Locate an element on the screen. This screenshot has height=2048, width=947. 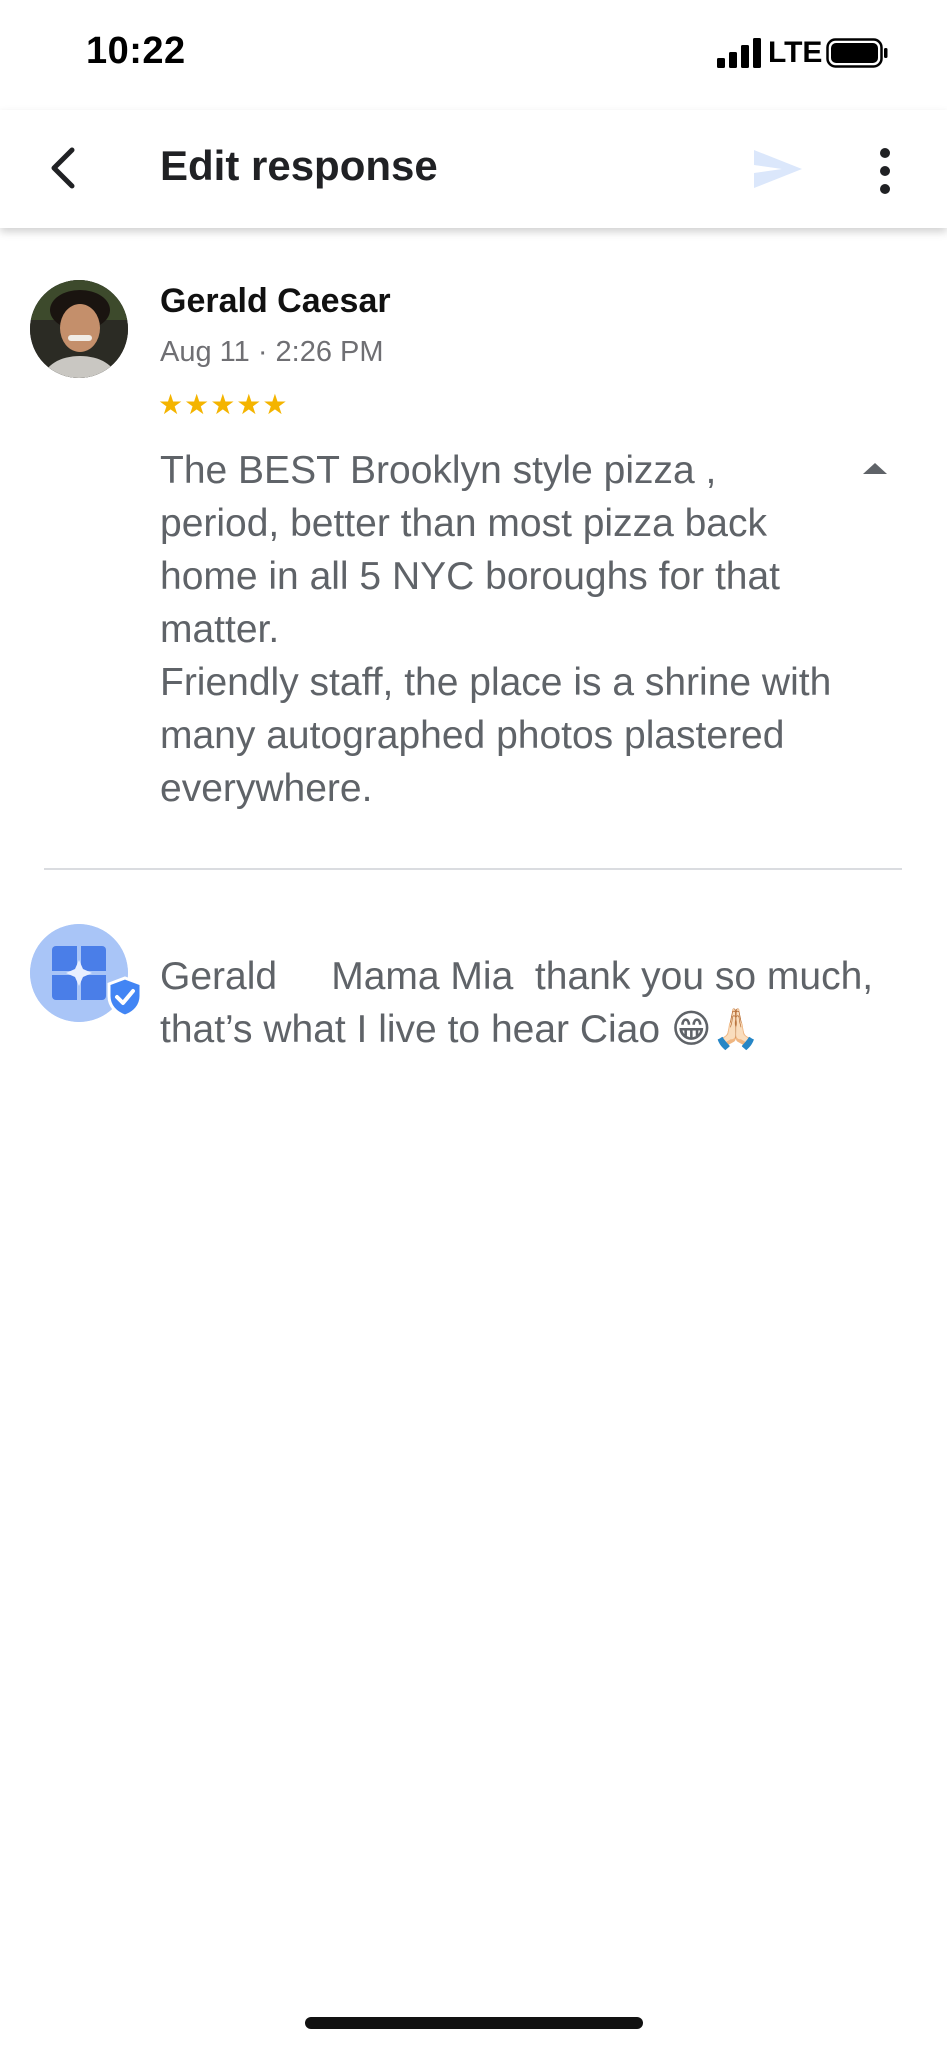
more-vert-icon is located at coordinates (885, 171).